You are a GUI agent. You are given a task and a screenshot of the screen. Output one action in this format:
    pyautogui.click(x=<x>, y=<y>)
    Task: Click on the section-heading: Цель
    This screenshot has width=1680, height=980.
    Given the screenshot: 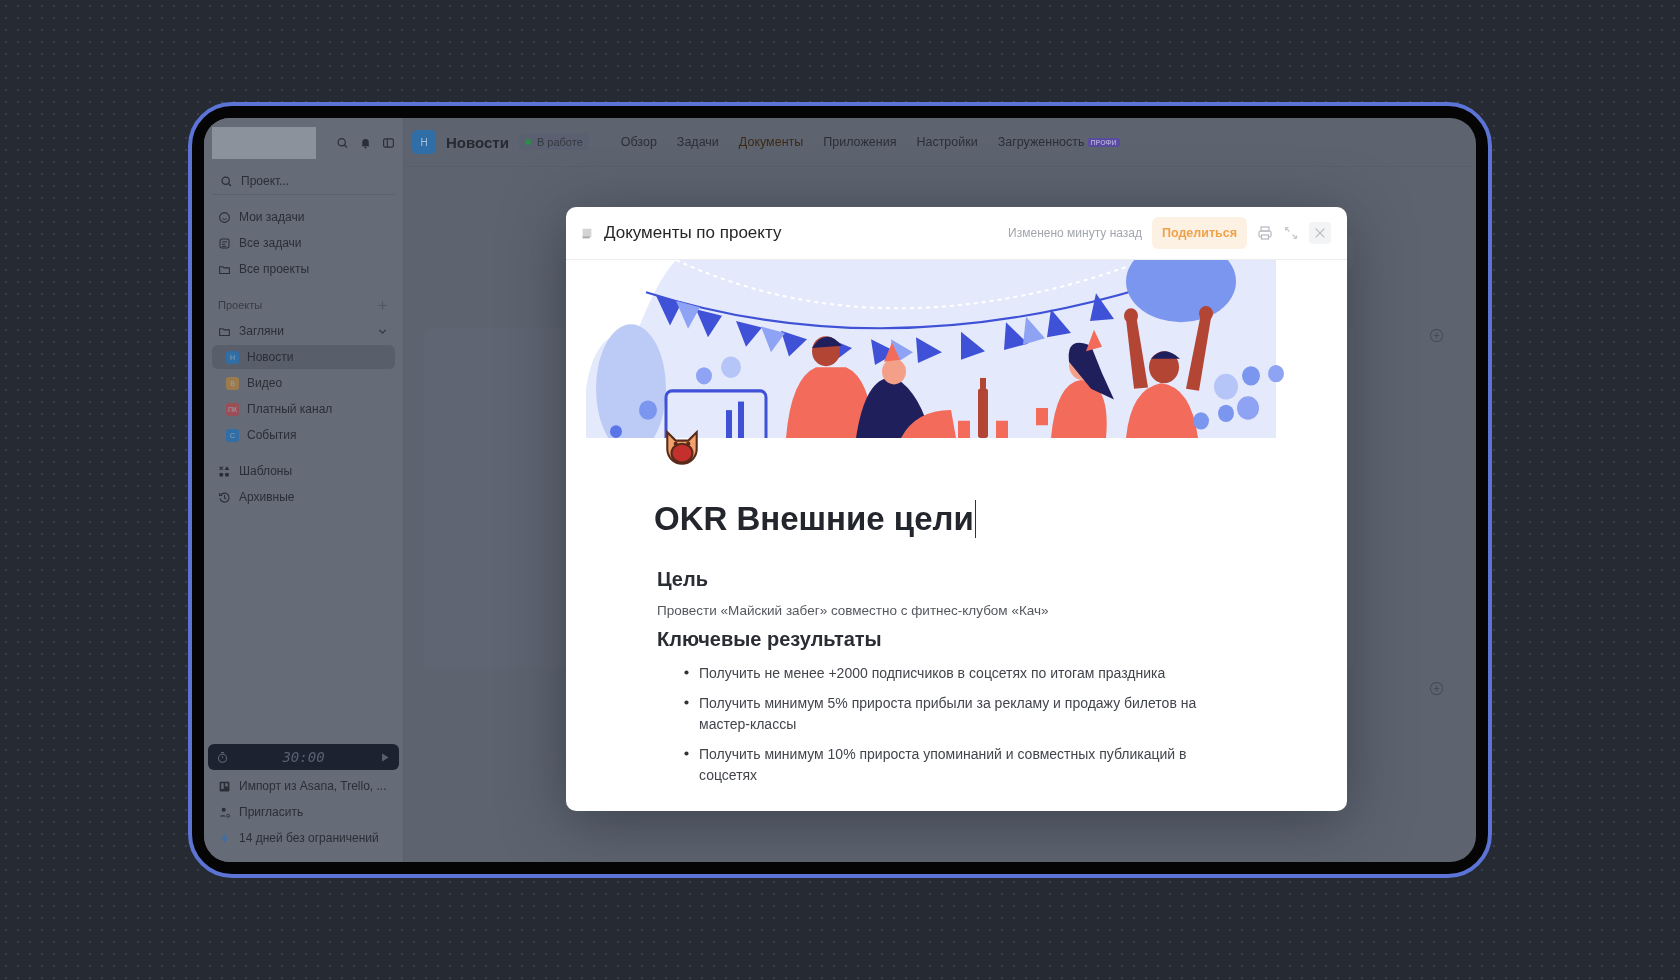 What is the action you would take?
    pyautogui.click(x=683, y=579)
    